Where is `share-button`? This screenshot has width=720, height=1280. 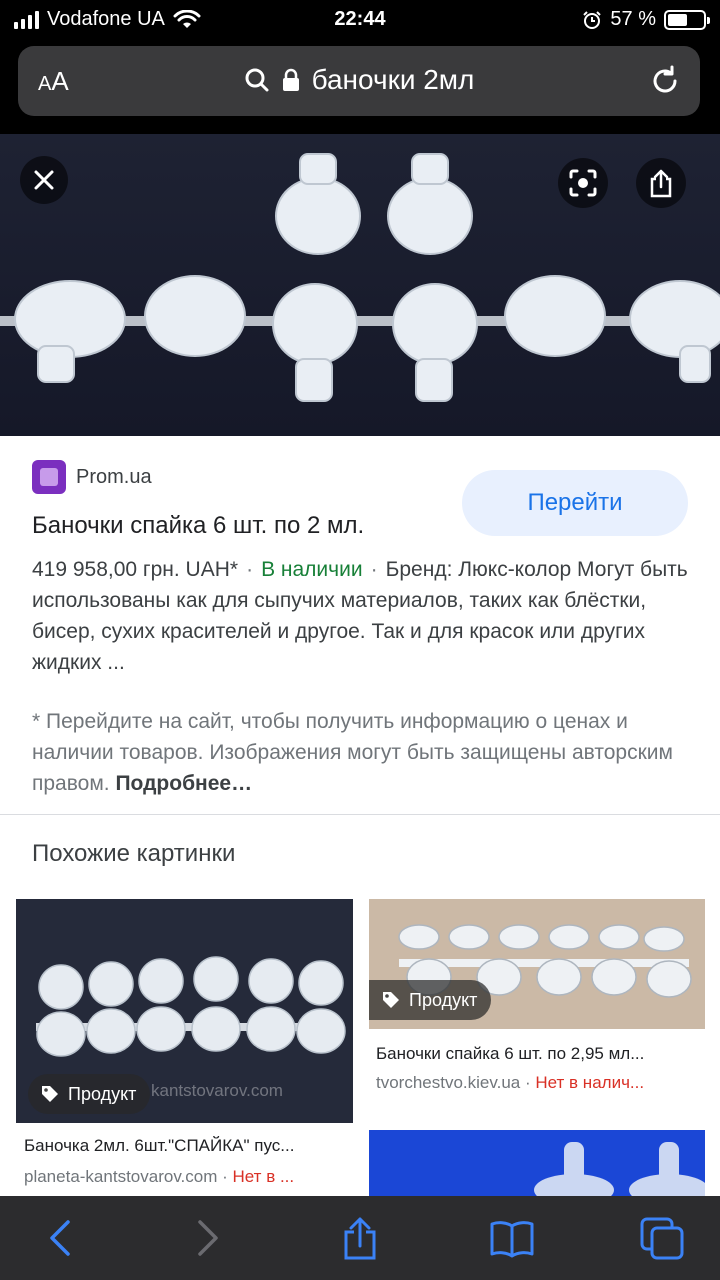
share-button is located at coordinates (360, 1238).